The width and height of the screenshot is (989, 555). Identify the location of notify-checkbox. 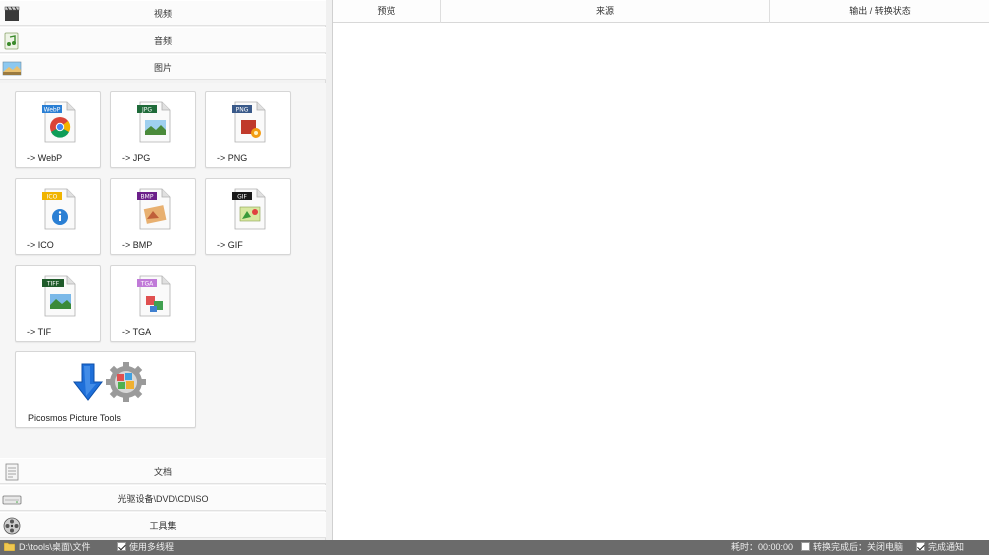
(920, 546).